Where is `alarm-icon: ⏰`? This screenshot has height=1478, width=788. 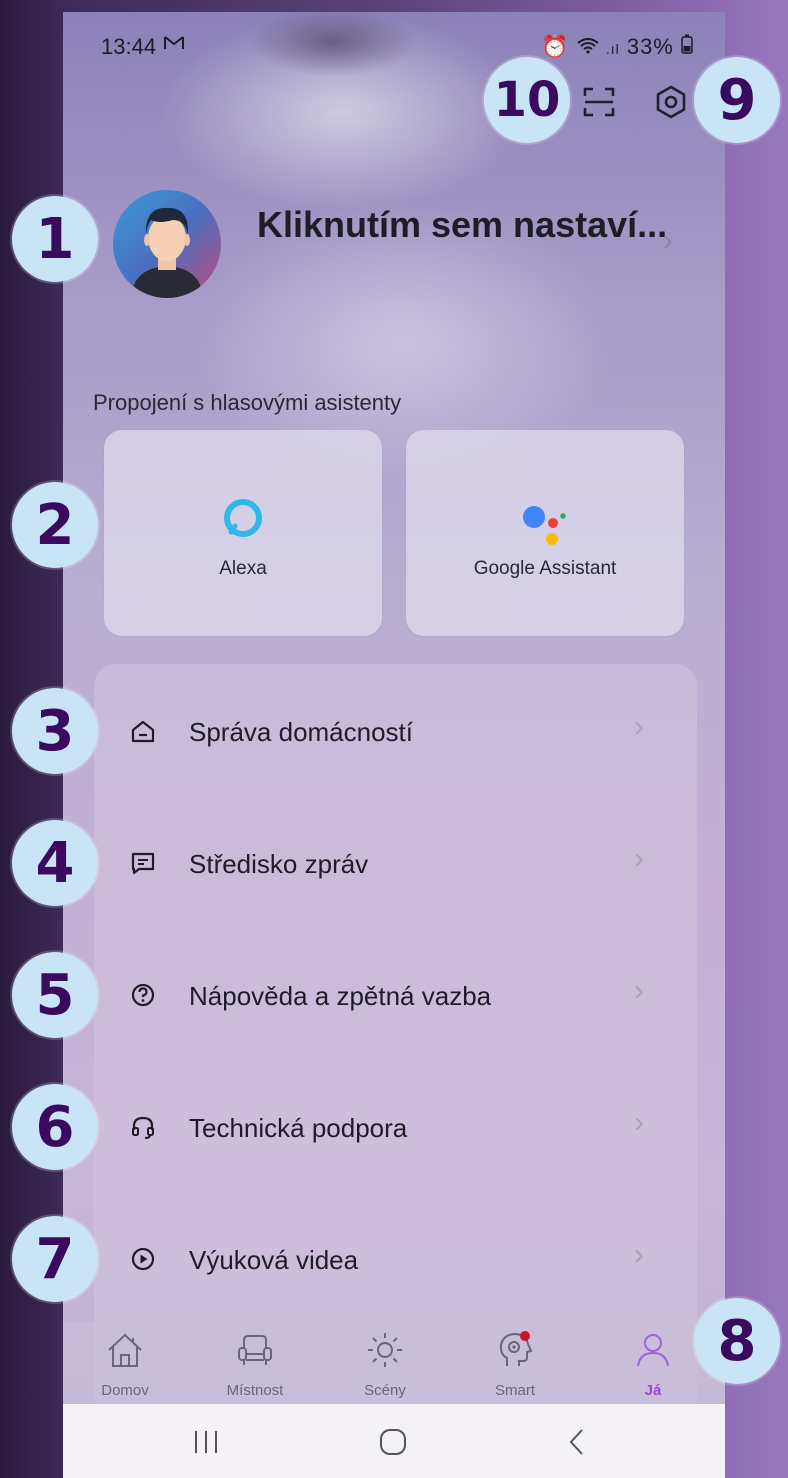
alarm-icon: ⏰ is located at coordinates (555, 46).